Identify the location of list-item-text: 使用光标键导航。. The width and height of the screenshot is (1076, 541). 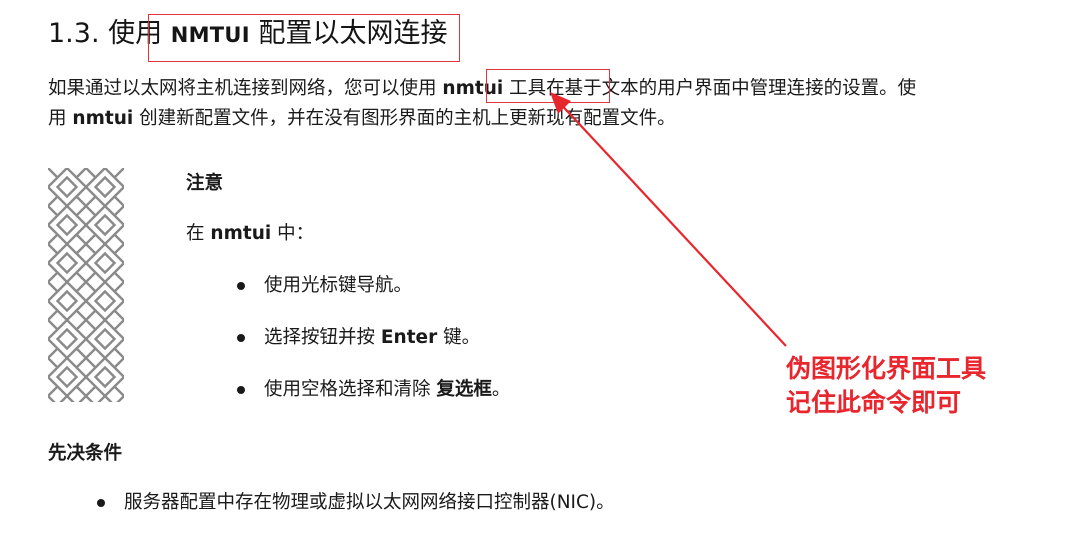
(338, 285).